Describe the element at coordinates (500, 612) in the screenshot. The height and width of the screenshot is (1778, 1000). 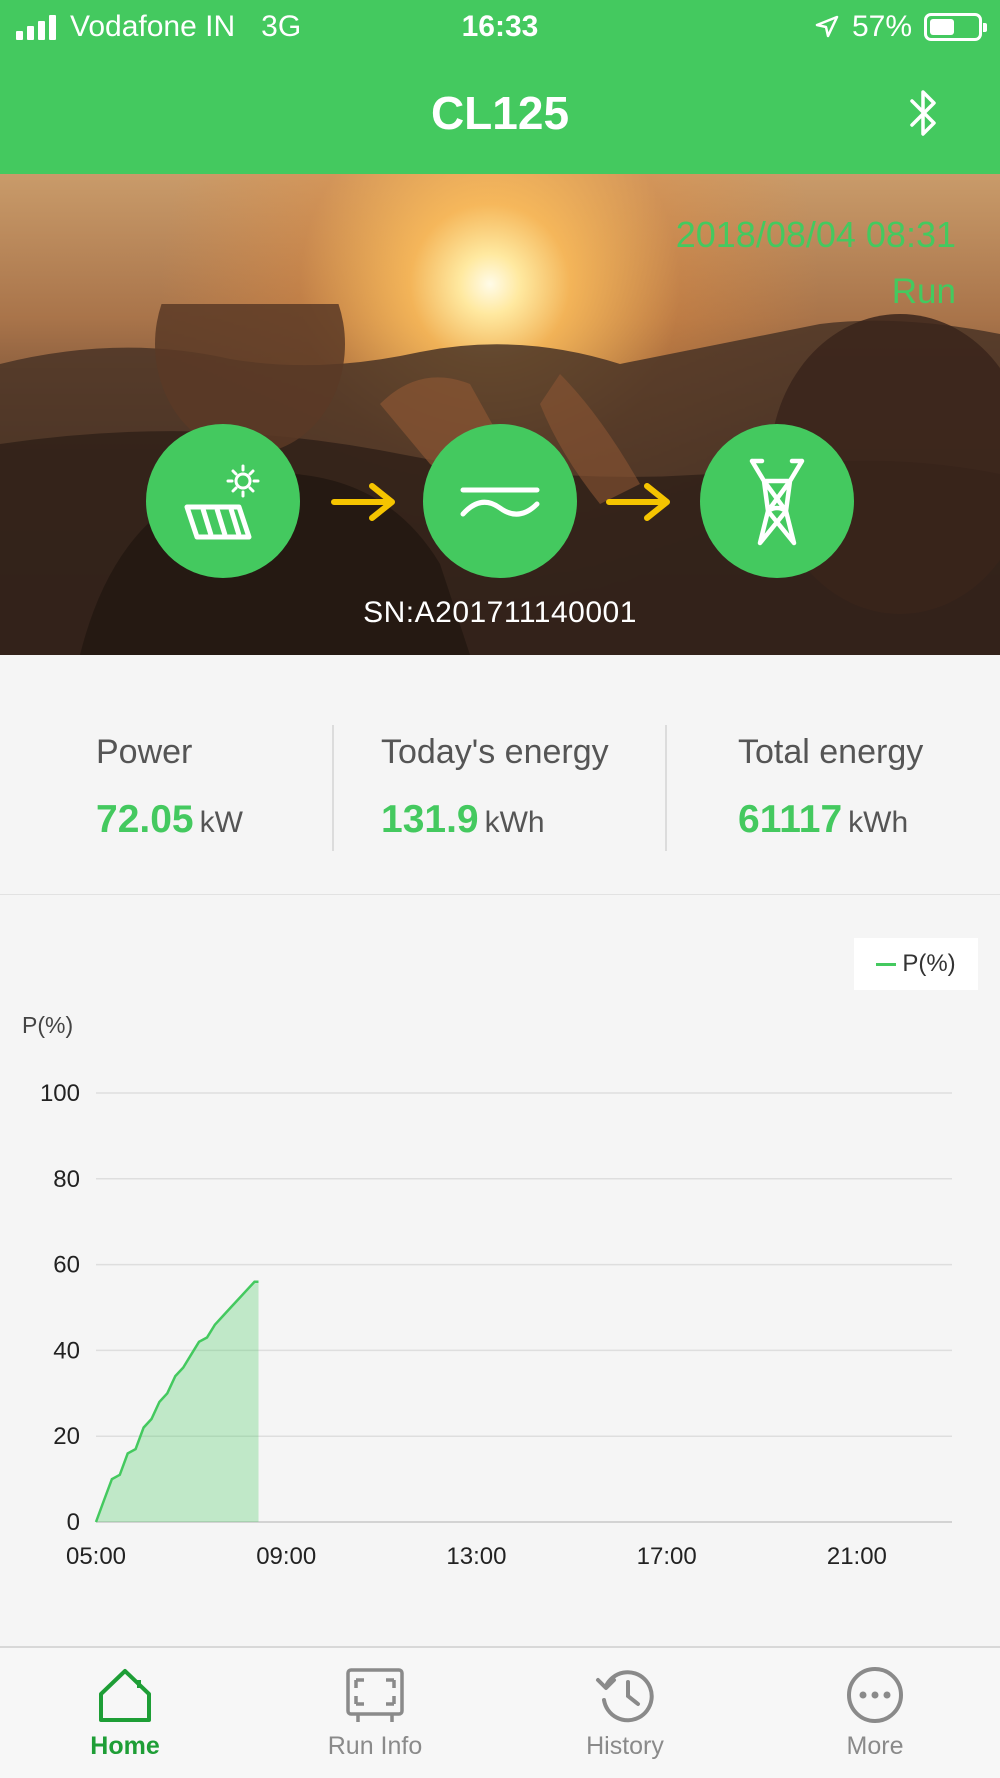
I see `serial-number: SN:A201711140001` at that location.